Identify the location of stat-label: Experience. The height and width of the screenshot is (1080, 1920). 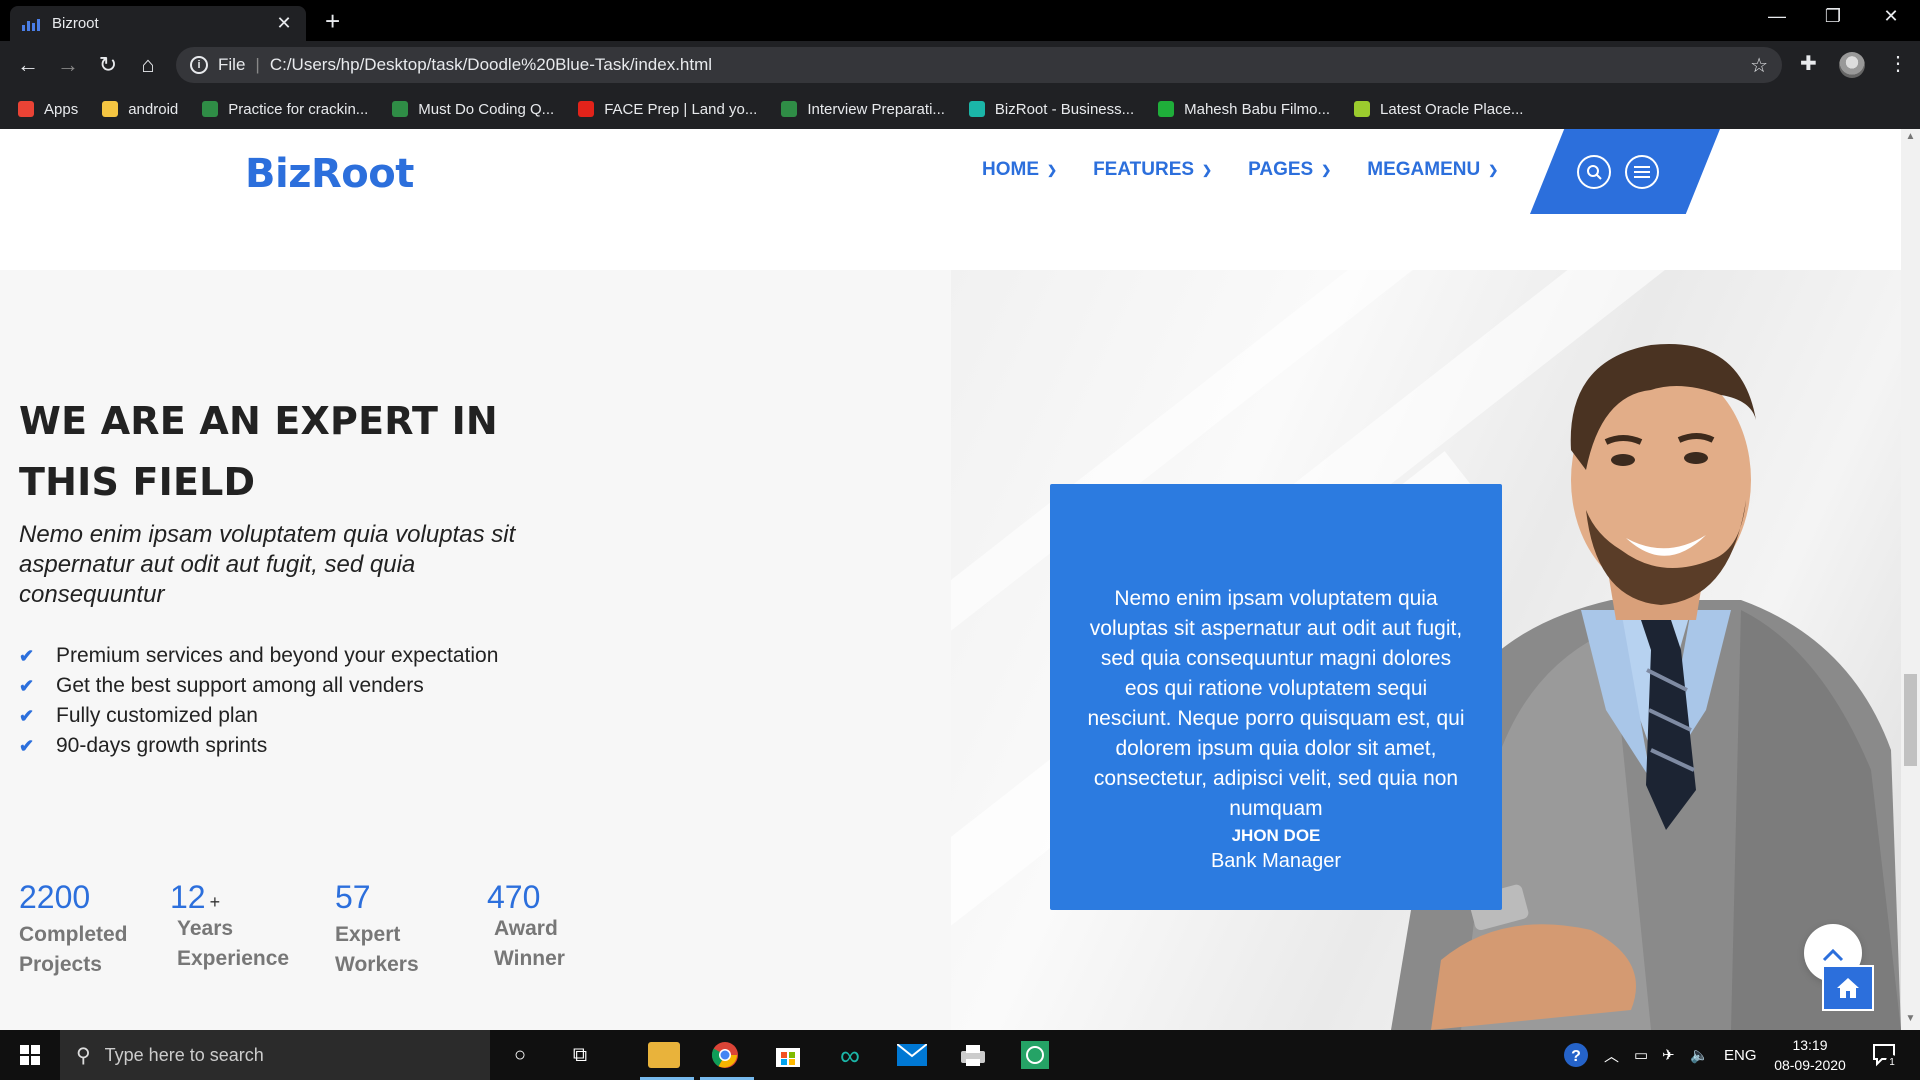
(233, 958).